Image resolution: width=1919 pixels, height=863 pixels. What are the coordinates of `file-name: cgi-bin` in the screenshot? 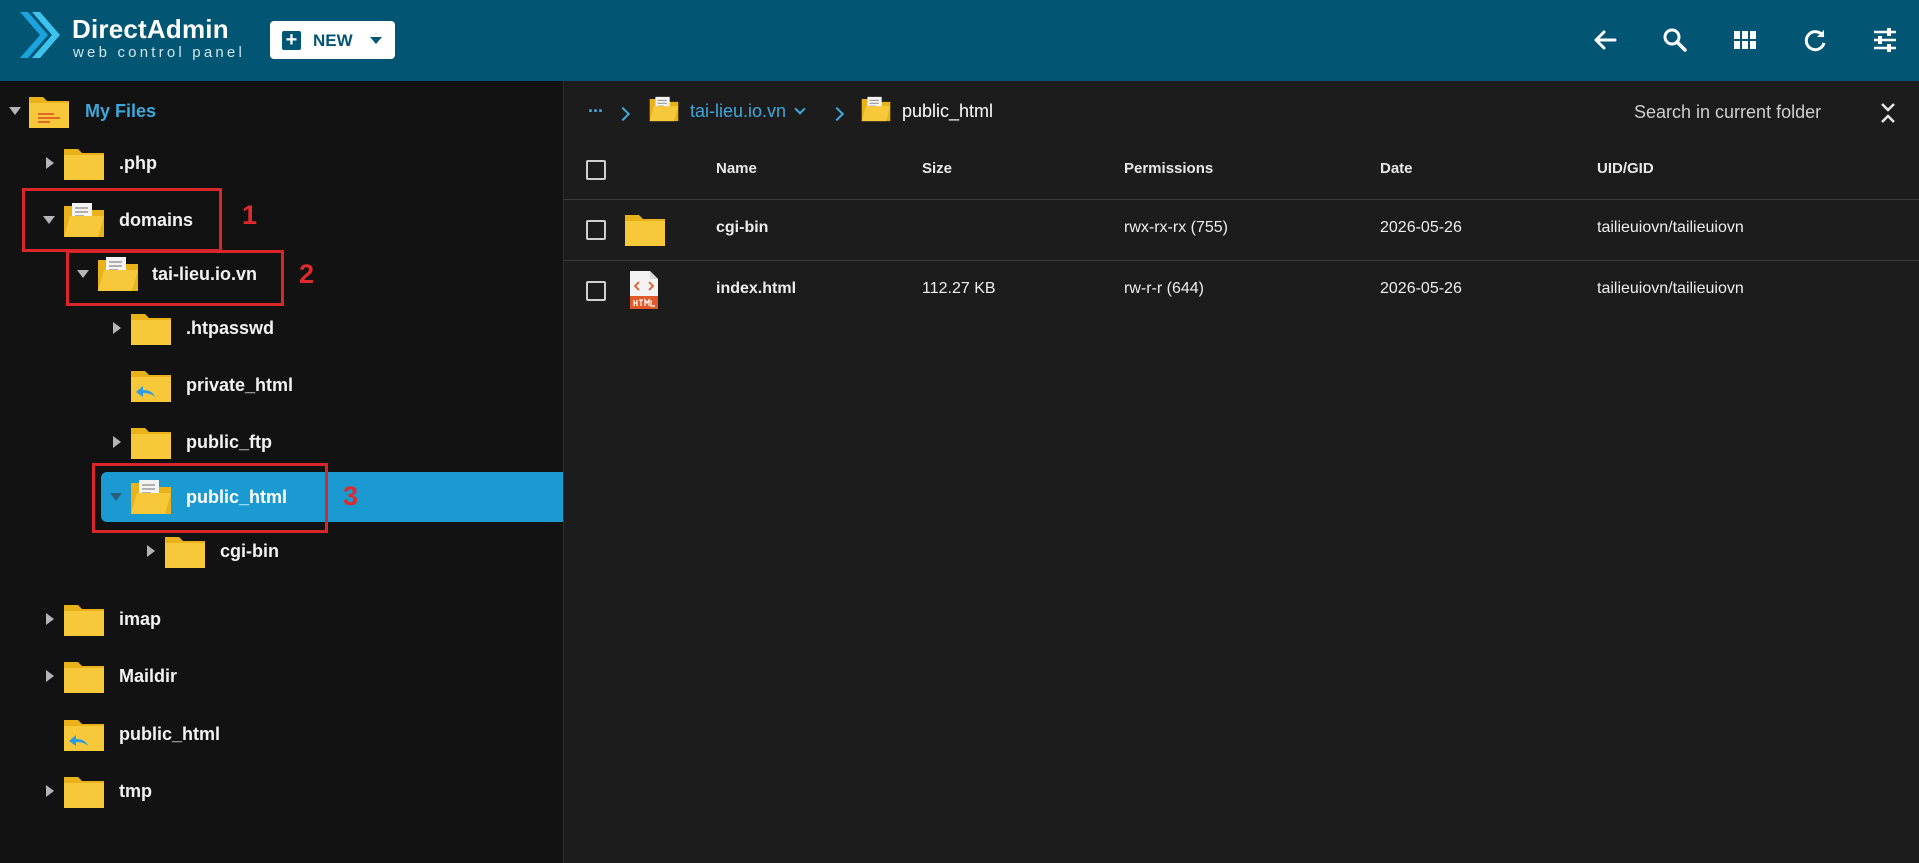 It's located at (742, 228).